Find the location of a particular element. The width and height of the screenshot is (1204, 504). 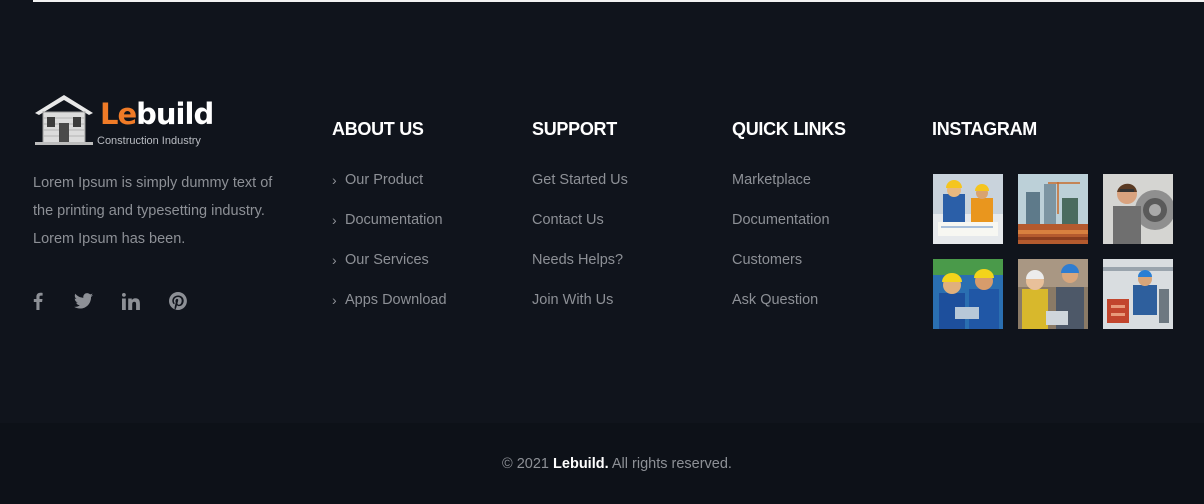

footer-link-needs-helps: Needs Helps? is located at coordinates (580, 269).